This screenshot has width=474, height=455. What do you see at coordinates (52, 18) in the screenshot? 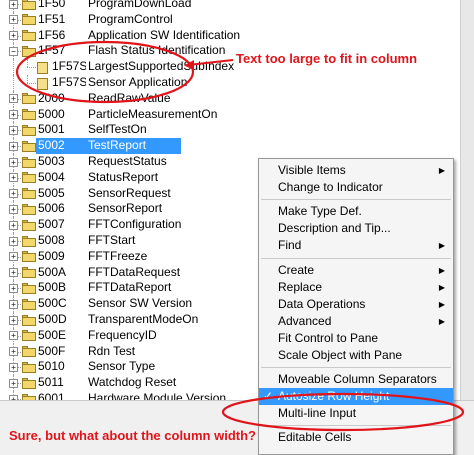
I see `tree-cell-id: 1F51` at bounding box center [52, 18].